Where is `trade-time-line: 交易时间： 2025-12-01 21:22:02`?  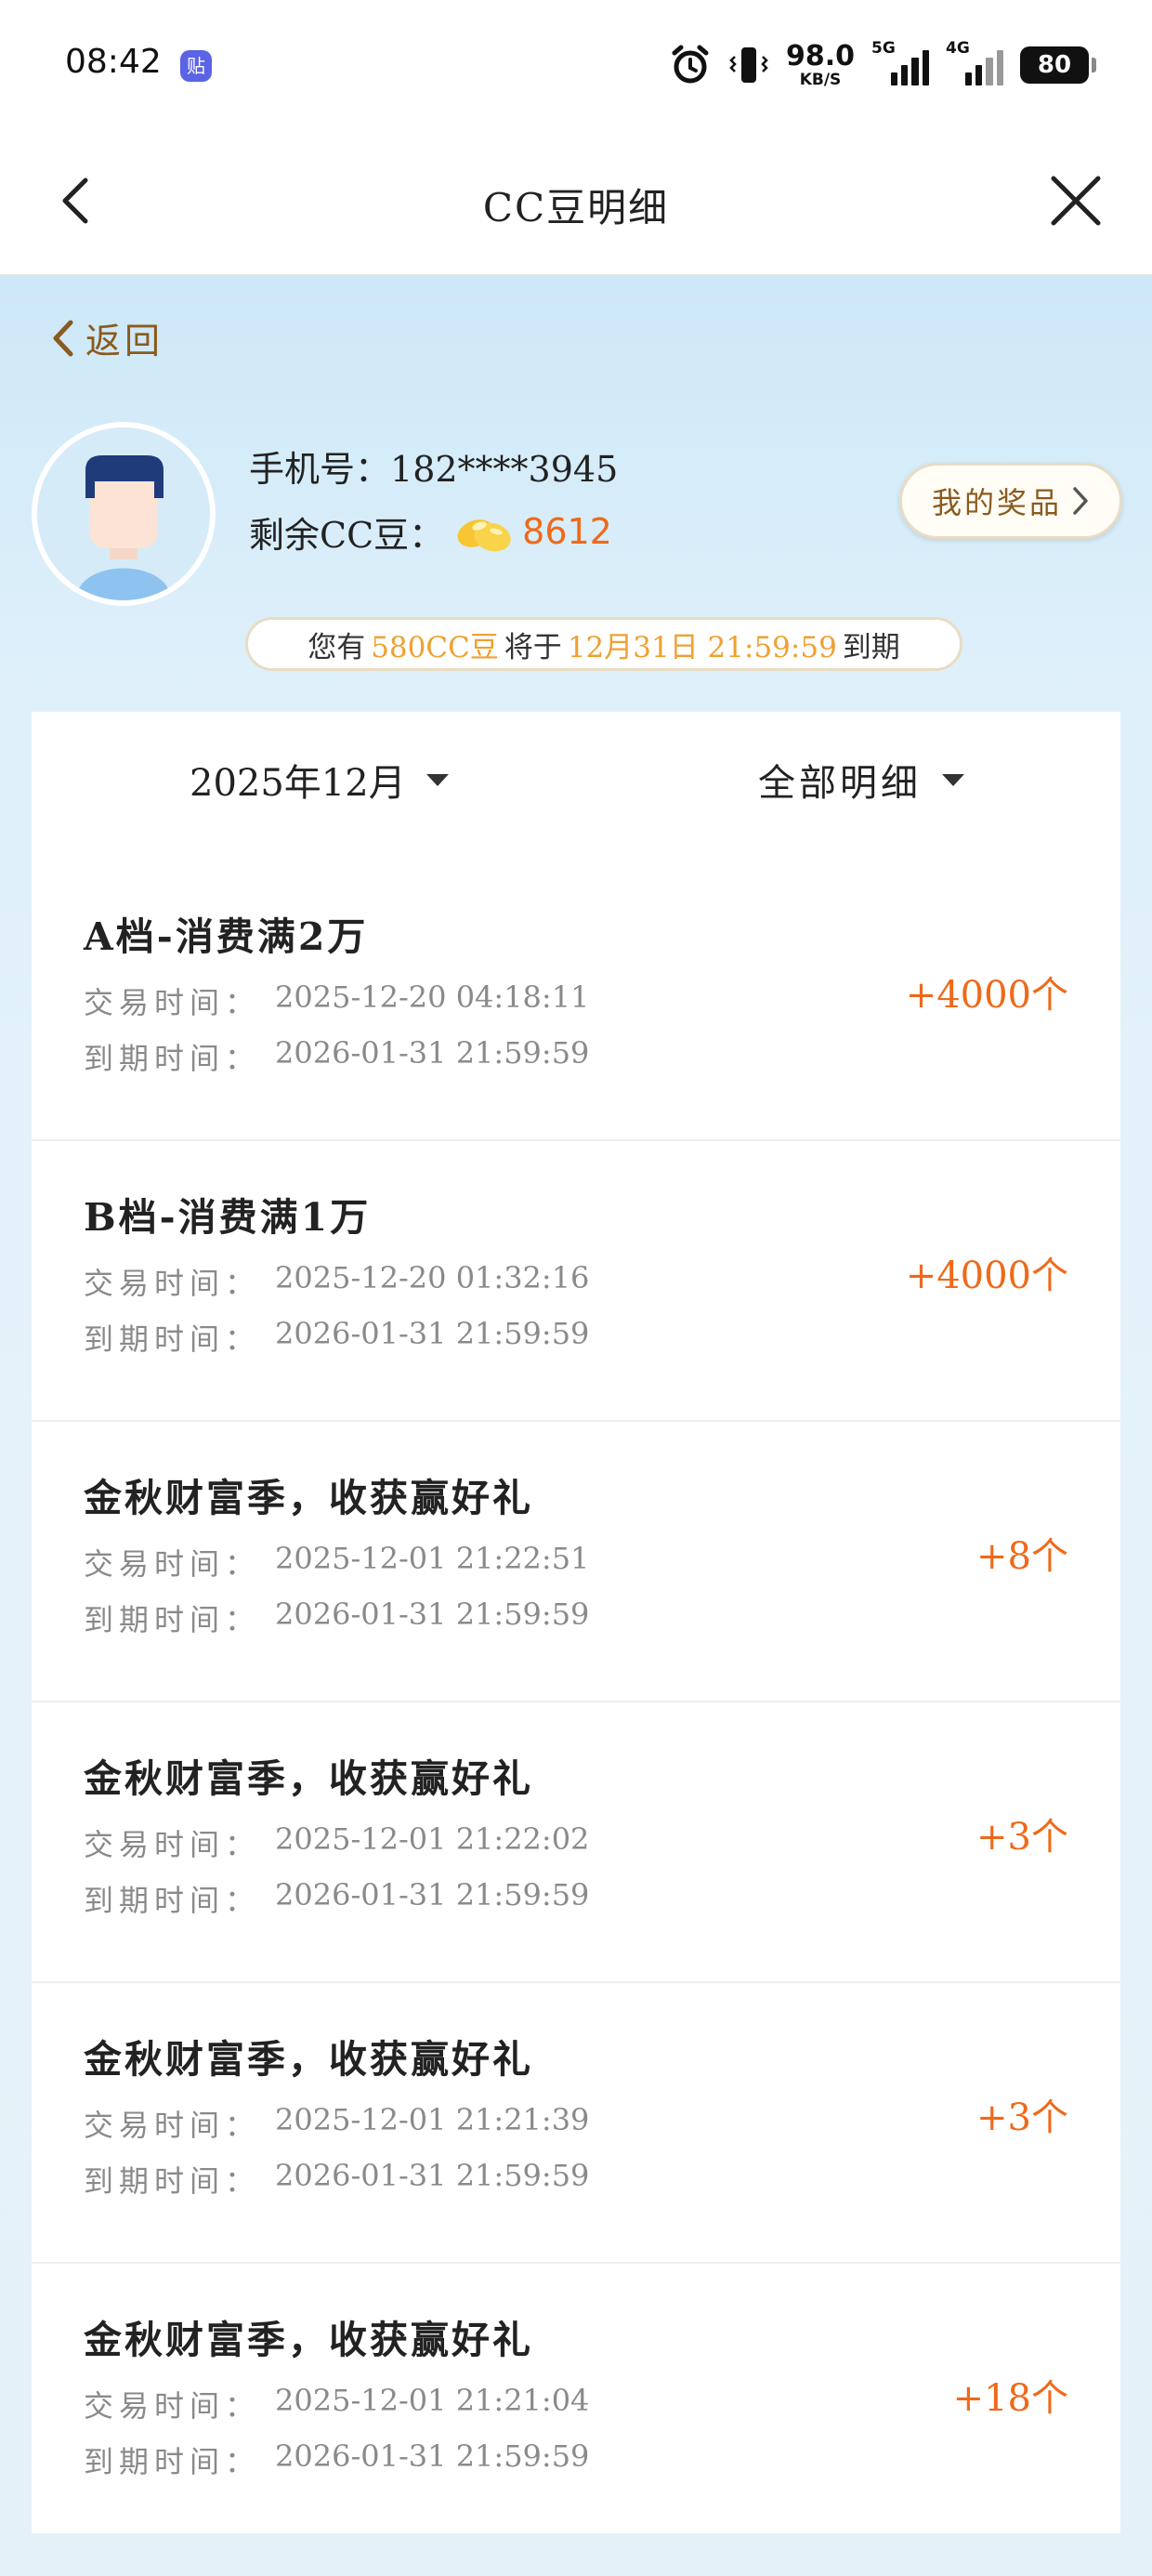 trade-time-line: 交易时间： 2025-12-01 21:22:02 is located at coordinates (336, 1842).